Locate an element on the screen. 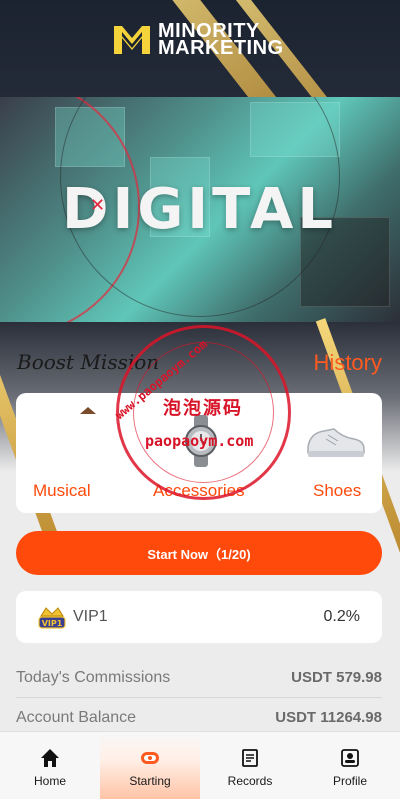 The width and height of the screenshot is (400, 799). nav-item-starting: Starting is located at coordinates (150, 765).